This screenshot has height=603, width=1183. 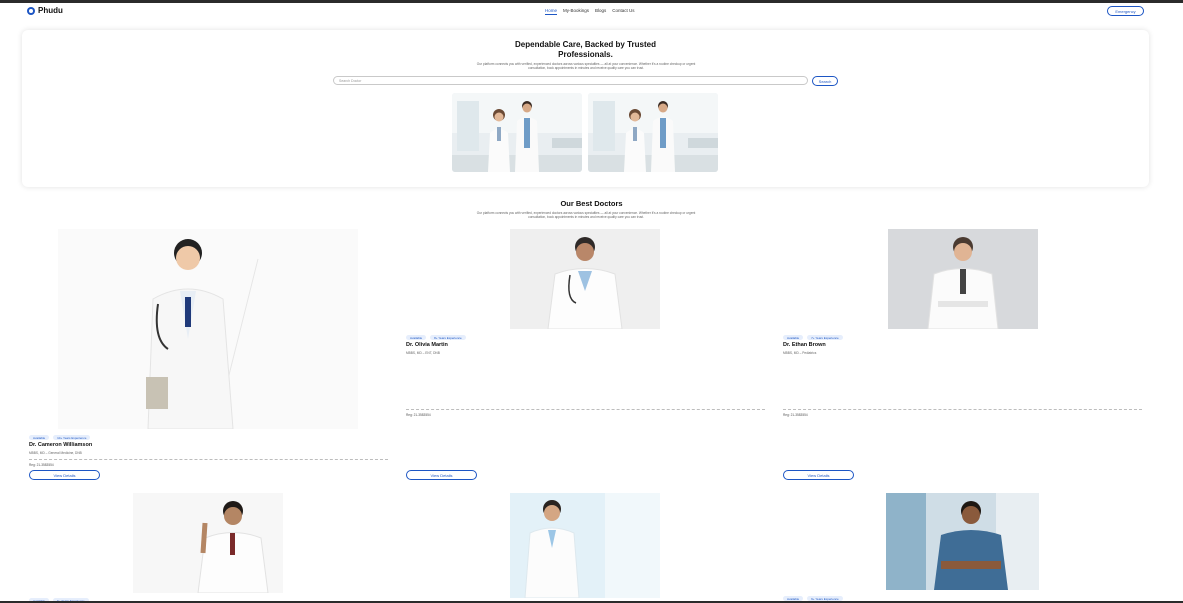 I want to click on nav-blogs: Blogs, so click(x=600, y=11).